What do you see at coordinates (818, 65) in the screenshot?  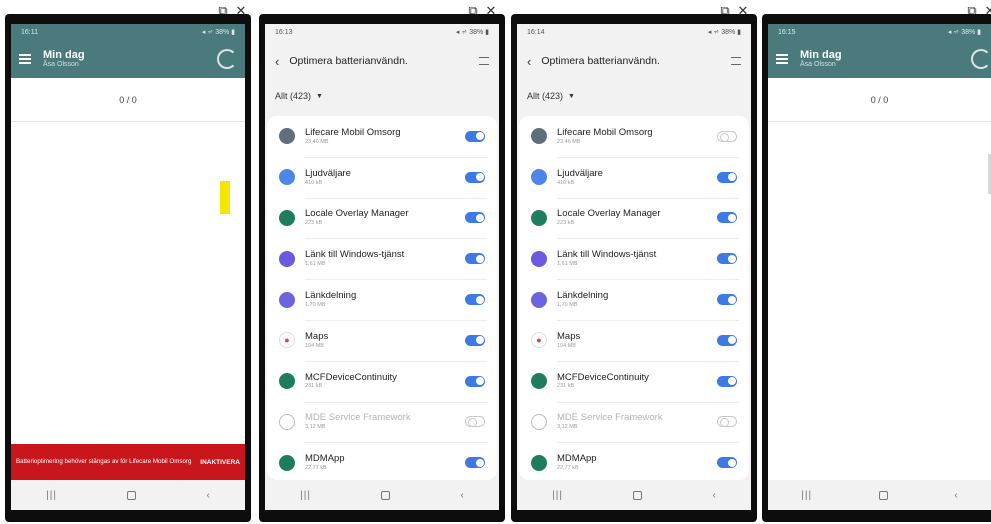 I see `user-name: Åsa Olsson` at bounding box center [818, 65].